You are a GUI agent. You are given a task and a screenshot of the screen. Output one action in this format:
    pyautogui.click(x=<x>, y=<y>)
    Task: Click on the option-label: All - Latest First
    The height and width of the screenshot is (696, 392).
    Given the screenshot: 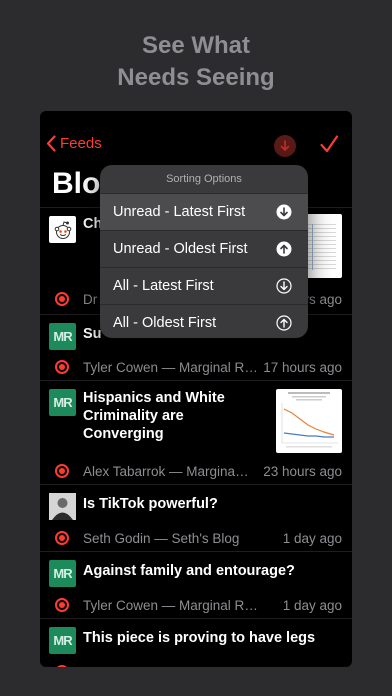 What is the action you would take?
    pyautogui.click(x=163, y=286)
    